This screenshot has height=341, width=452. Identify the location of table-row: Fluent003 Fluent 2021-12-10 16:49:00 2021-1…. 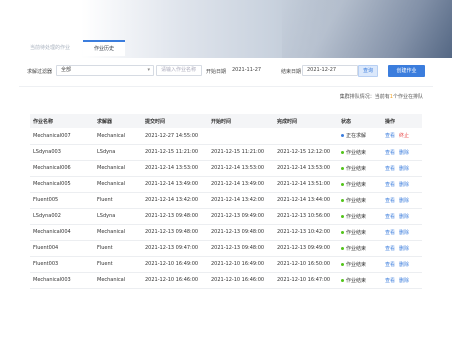
(226, 264).